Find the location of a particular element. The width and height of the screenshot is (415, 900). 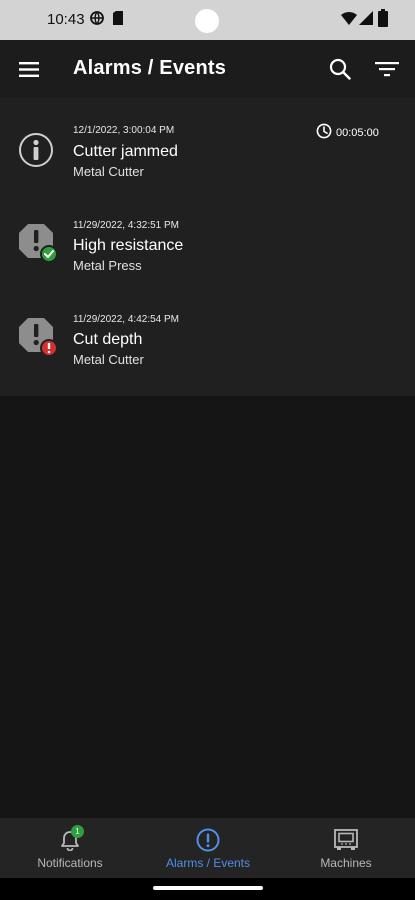

alarm-duration-value: 00:05:00 is located at coordinates (357, 132).